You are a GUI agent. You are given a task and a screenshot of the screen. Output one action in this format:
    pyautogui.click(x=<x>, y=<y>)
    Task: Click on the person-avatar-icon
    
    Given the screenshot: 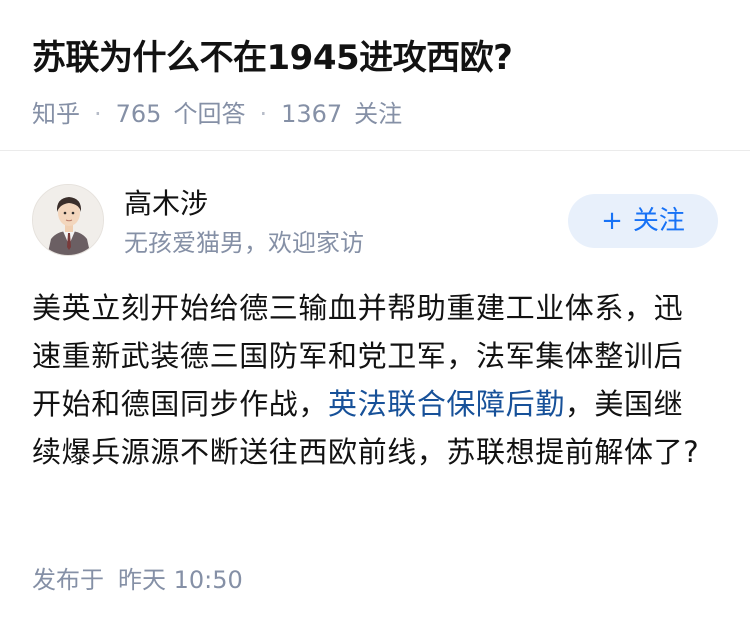 What is the action you would take?
    pyautogui.click(x=68, y=220)
    